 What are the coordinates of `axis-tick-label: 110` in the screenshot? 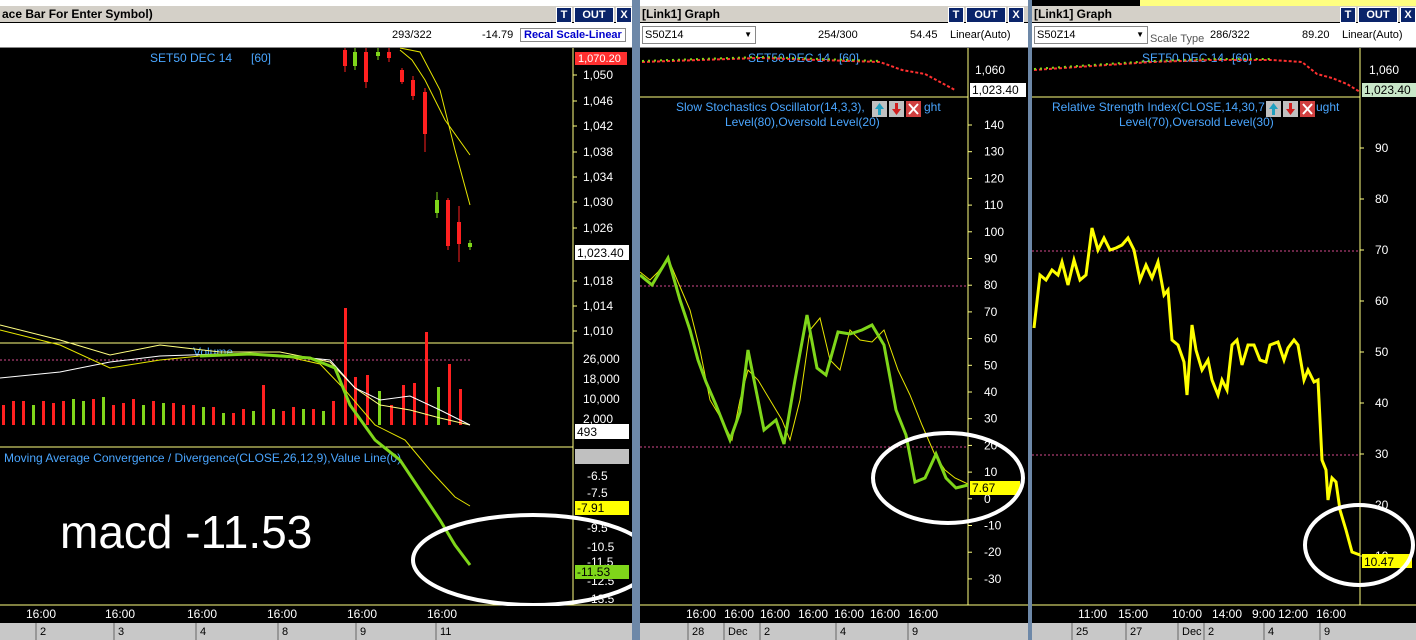 It's located at (993, 205).